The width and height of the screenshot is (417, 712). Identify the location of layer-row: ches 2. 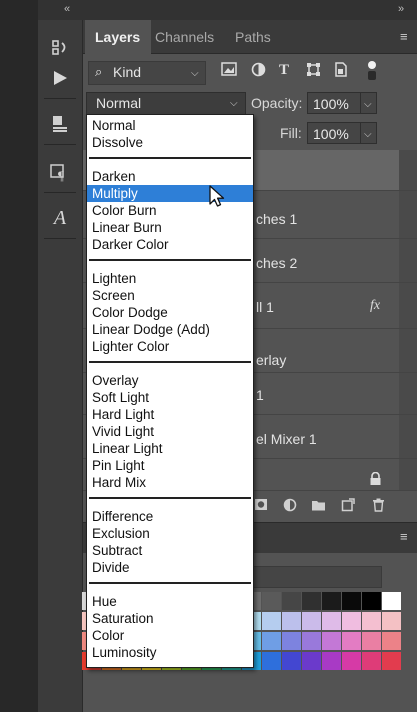
(276, 263).